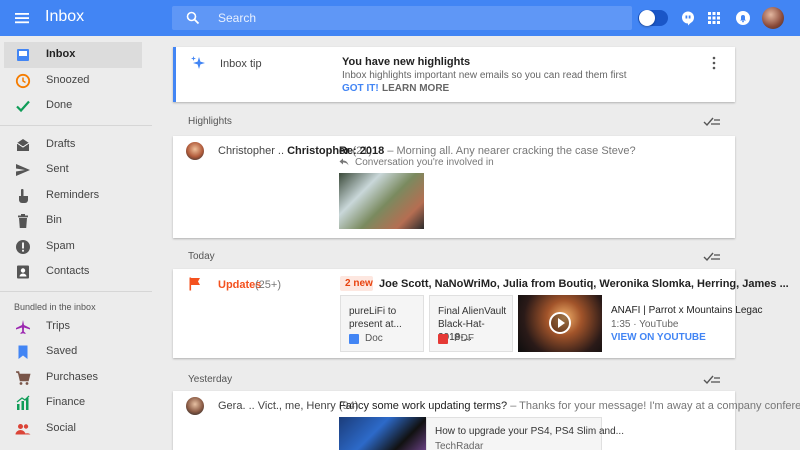 The image size is (800, 450). Describe the element at coordinates (23, 402) in the screenshot. I see `chart-icon` at that location.